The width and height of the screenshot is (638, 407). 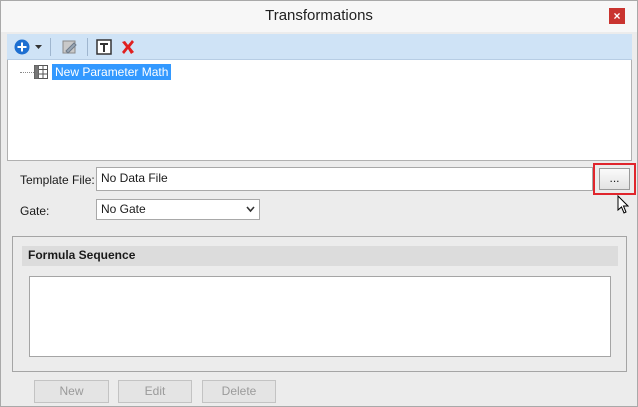 I want to click on title-bar: Transformations ×, so click(x=319, y=16).